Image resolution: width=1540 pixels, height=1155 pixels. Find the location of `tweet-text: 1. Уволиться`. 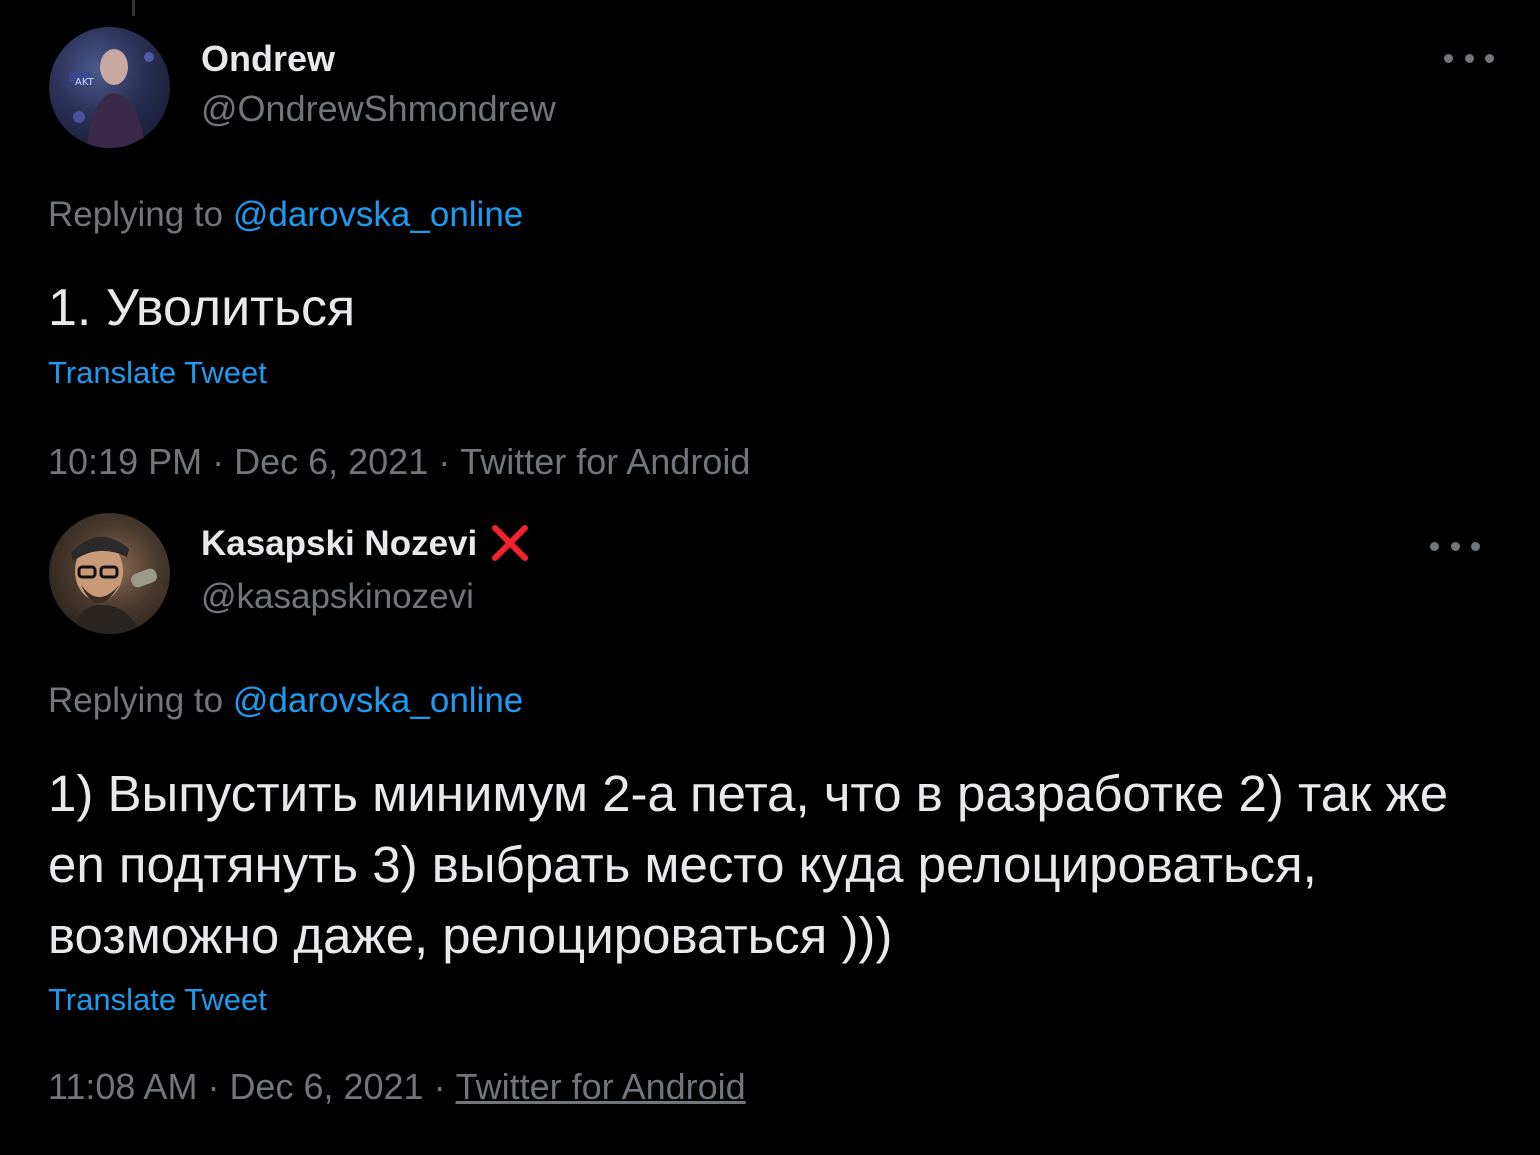

tweet-text: 1. Уволиться is located at coordinates (202, 308).